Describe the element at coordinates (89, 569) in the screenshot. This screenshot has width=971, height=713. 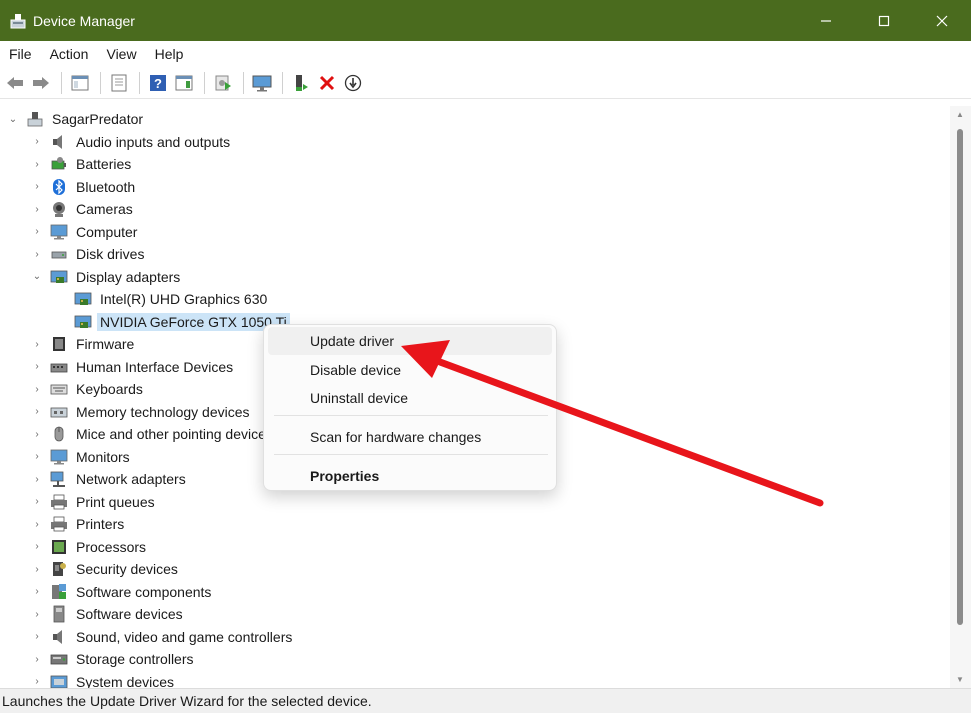
I see `tree-category-node: › Security devices` at that location.